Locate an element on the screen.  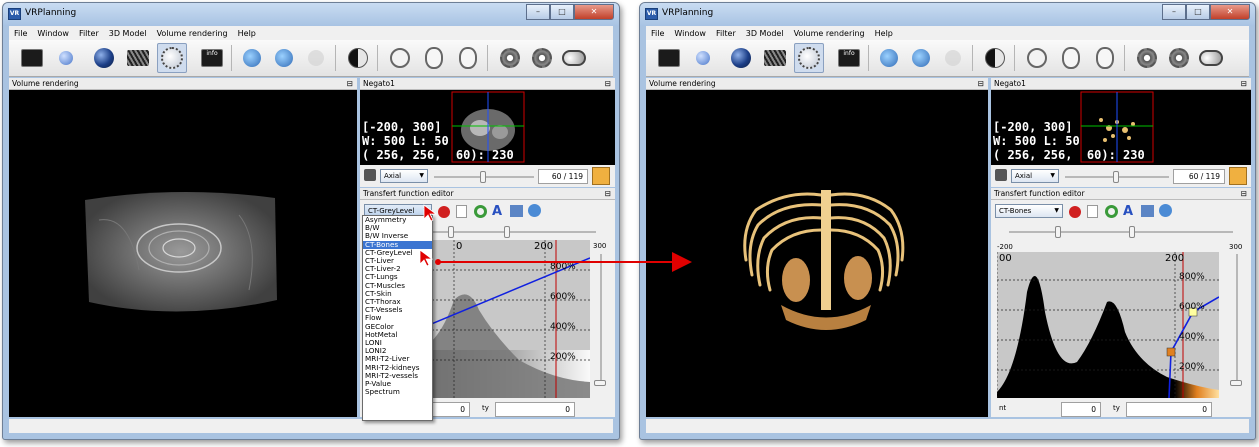
field-b-label: ty is located at coordinates (1116, 408).